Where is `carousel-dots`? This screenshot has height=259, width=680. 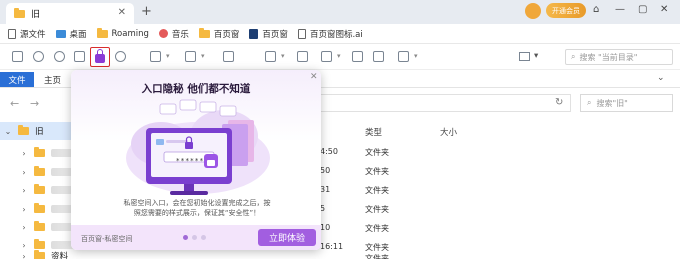 carousel-dots is located at coordinates (194, 237).